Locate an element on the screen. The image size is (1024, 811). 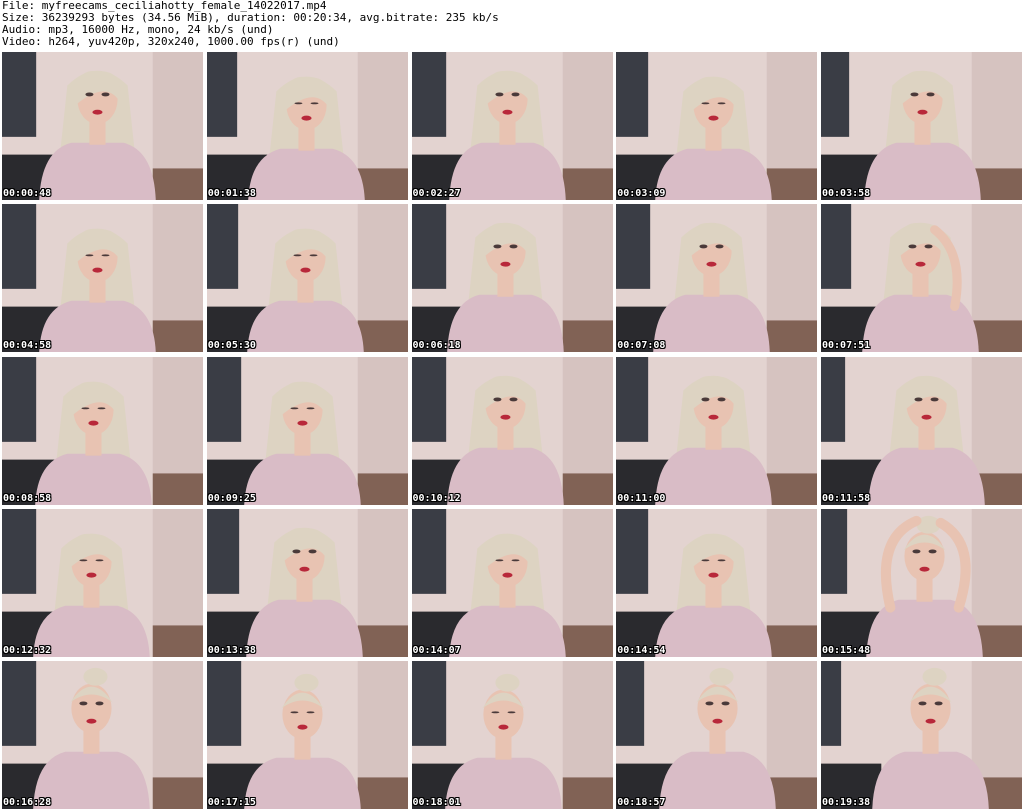
video-thumbnail: 00:05:30 is located at coordinates (307, 278).